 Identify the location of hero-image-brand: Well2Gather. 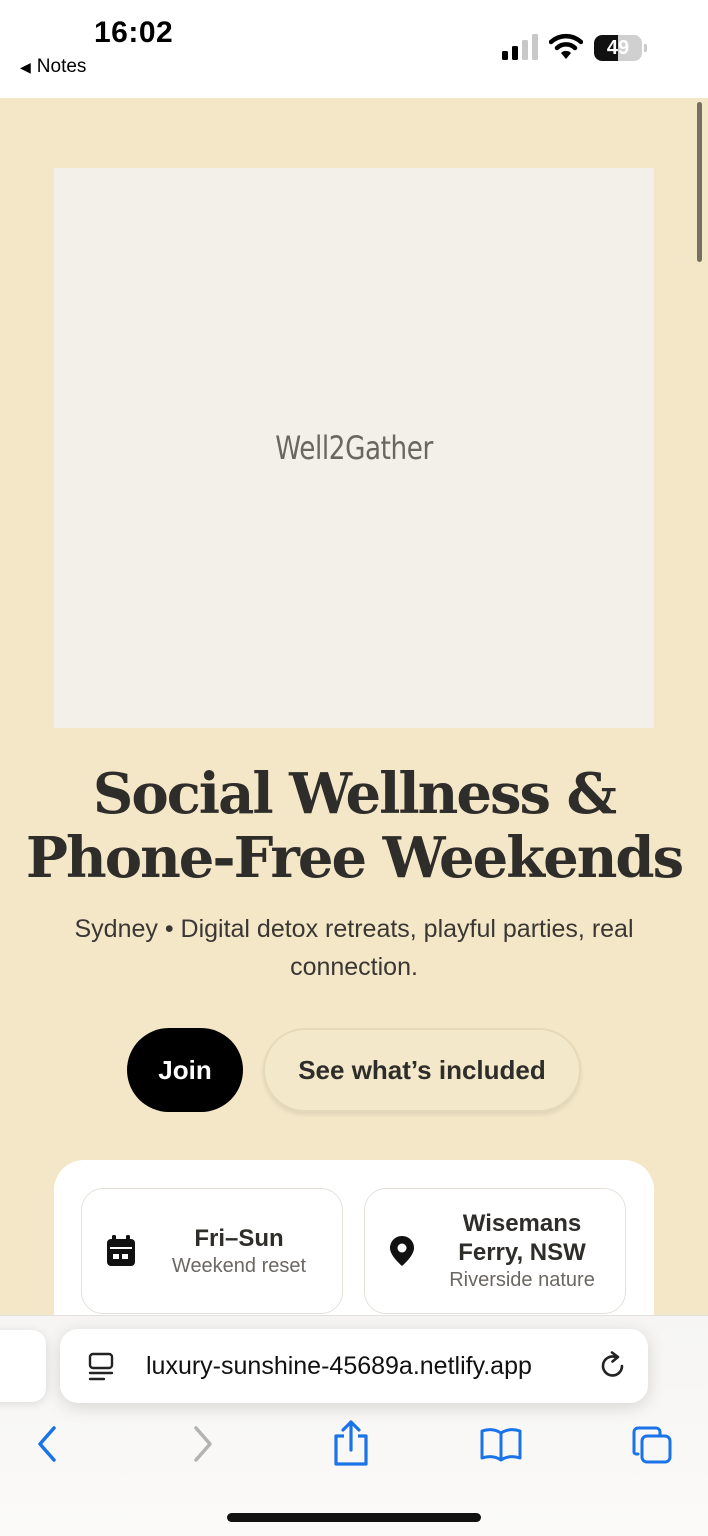
(354, 448).